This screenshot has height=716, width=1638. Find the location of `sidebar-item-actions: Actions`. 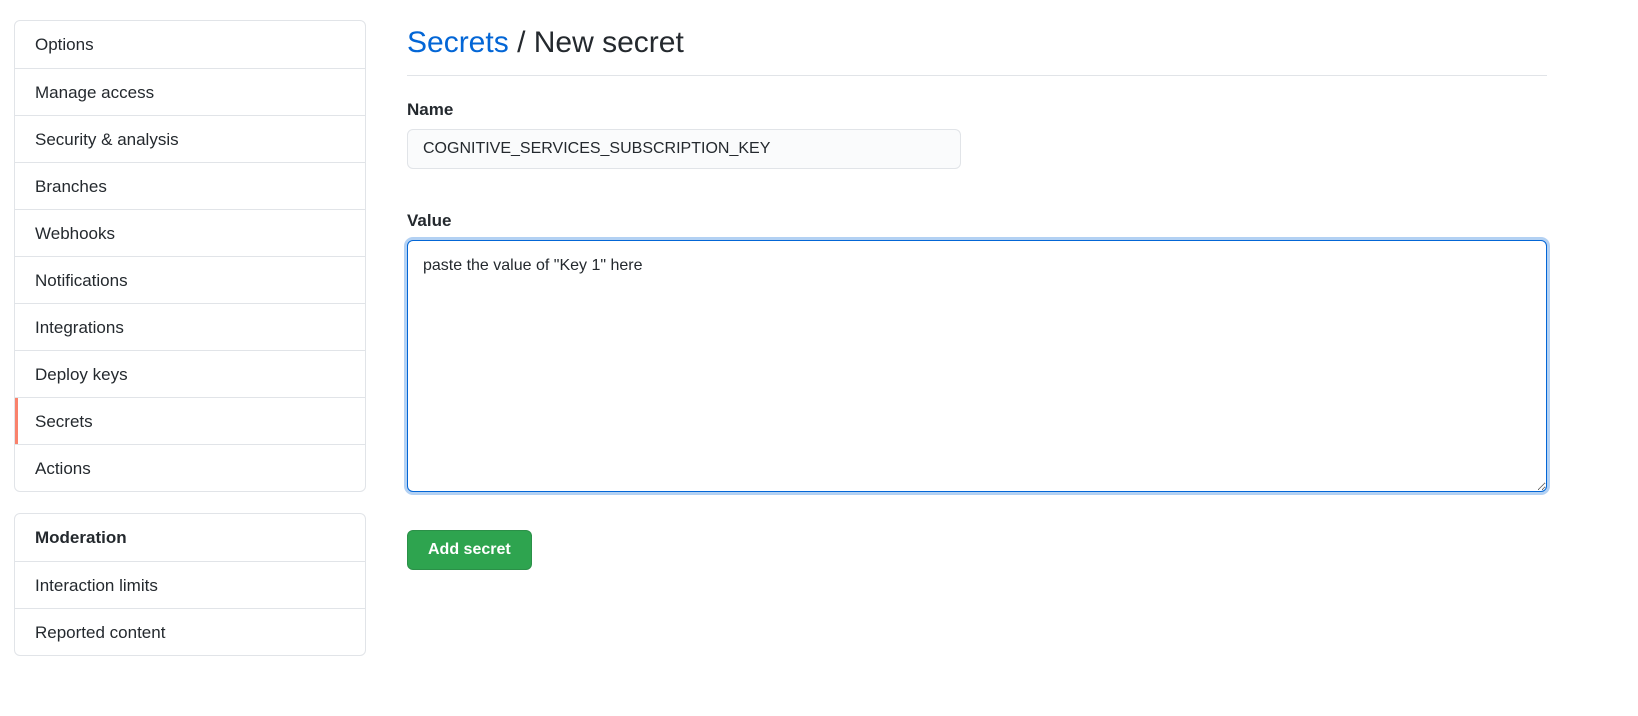

sidebar-item-actions: Actions is located at coordinates (190, 467).